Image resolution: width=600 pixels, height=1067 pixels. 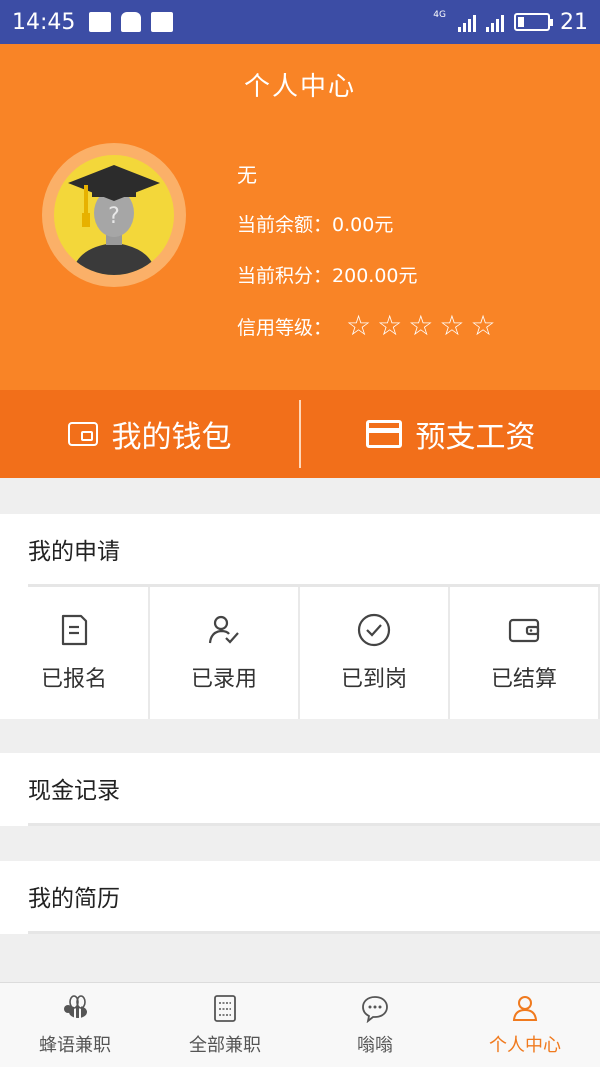 I want to click on network-type-label: 4G, so click(x=439, y=15).